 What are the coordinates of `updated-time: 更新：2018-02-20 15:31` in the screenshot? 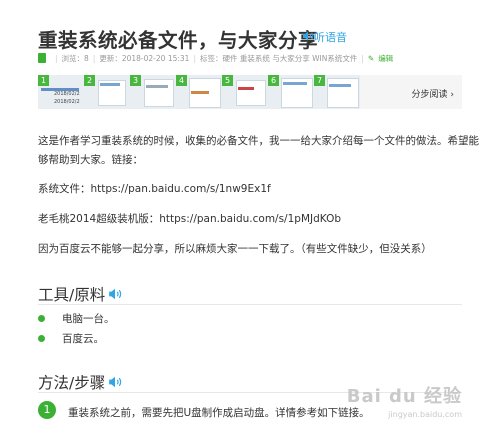 It's located at (144, 58).